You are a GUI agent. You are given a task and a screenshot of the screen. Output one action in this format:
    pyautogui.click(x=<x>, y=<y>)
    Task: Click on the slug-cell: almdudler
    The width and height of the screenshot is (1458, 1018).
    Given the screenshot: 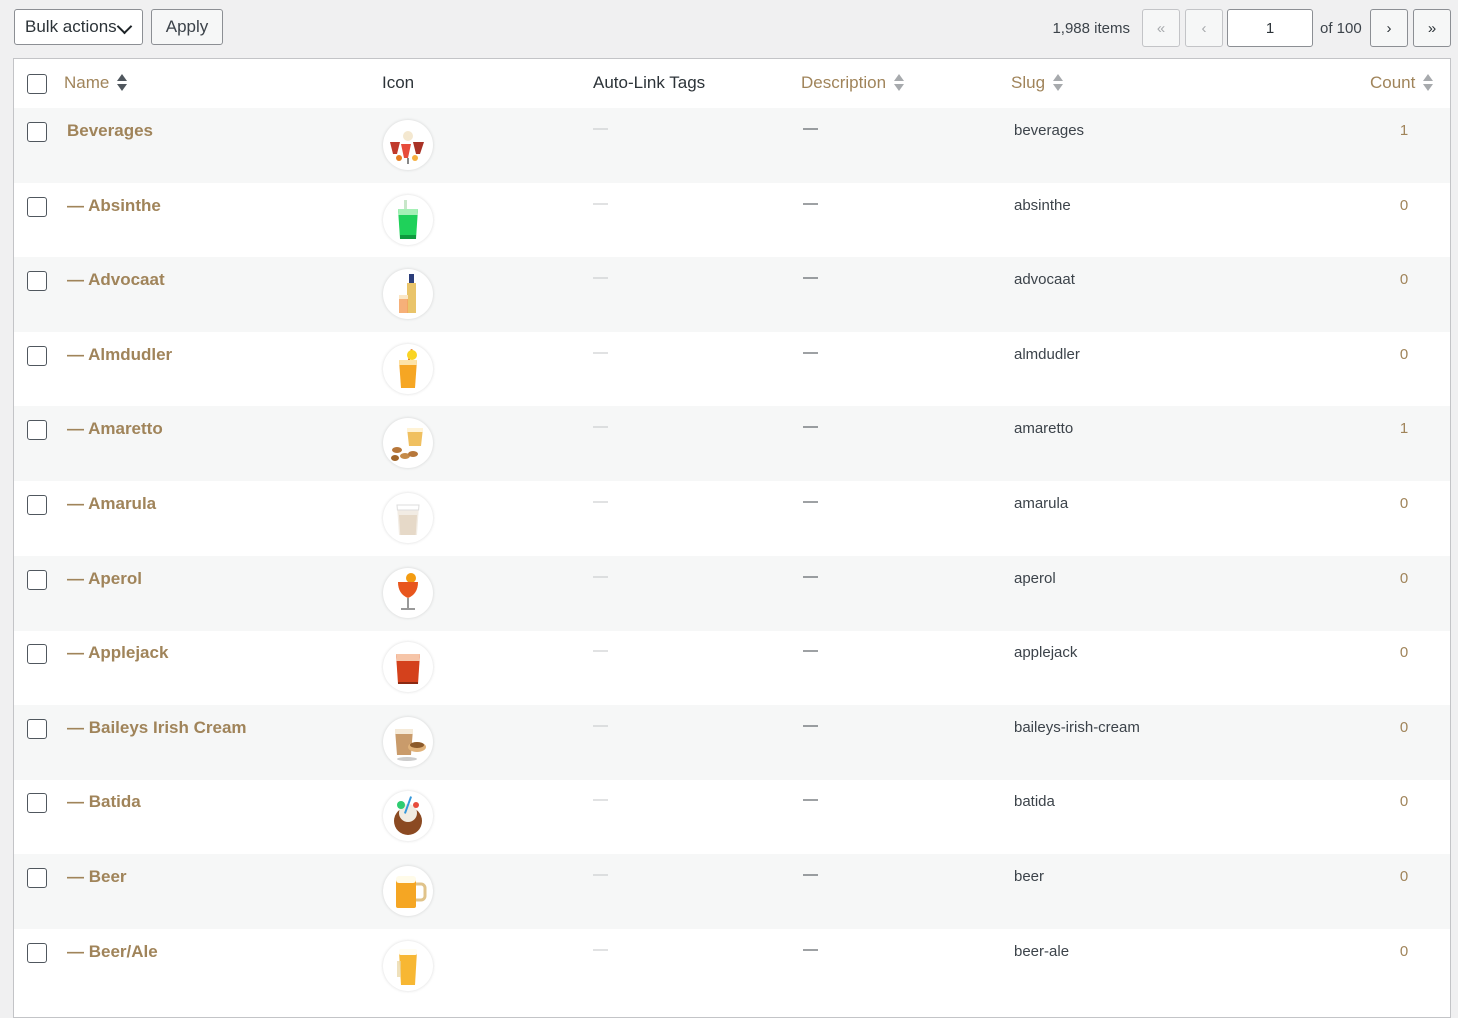 What is the action you would take?
    pyautogui.click(x=1047, y=354)
    